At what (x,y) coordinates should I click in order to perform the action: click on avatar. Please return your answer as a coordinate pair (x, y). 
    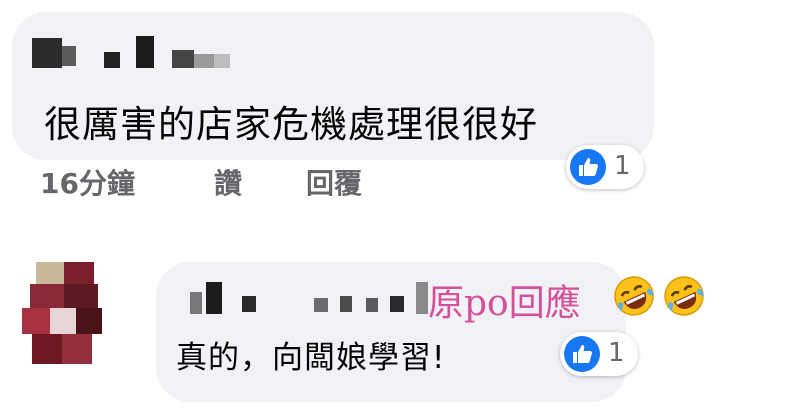
    Looking at the image, I should click on (65, 316).